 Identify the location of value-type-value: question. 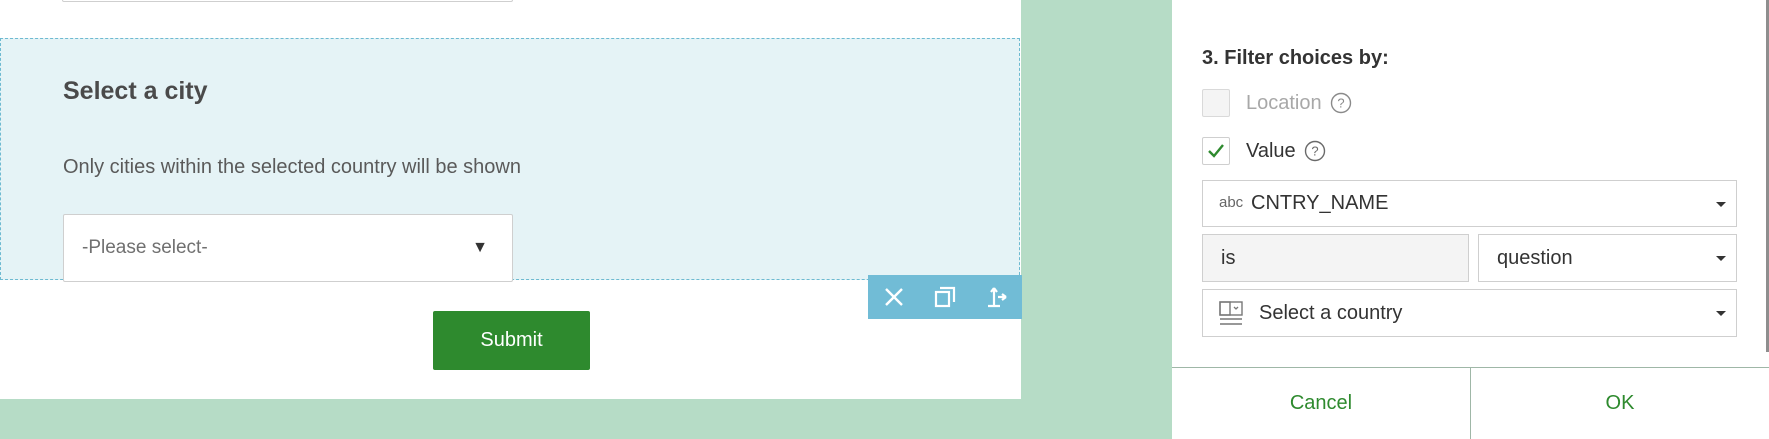
(1535, 258).